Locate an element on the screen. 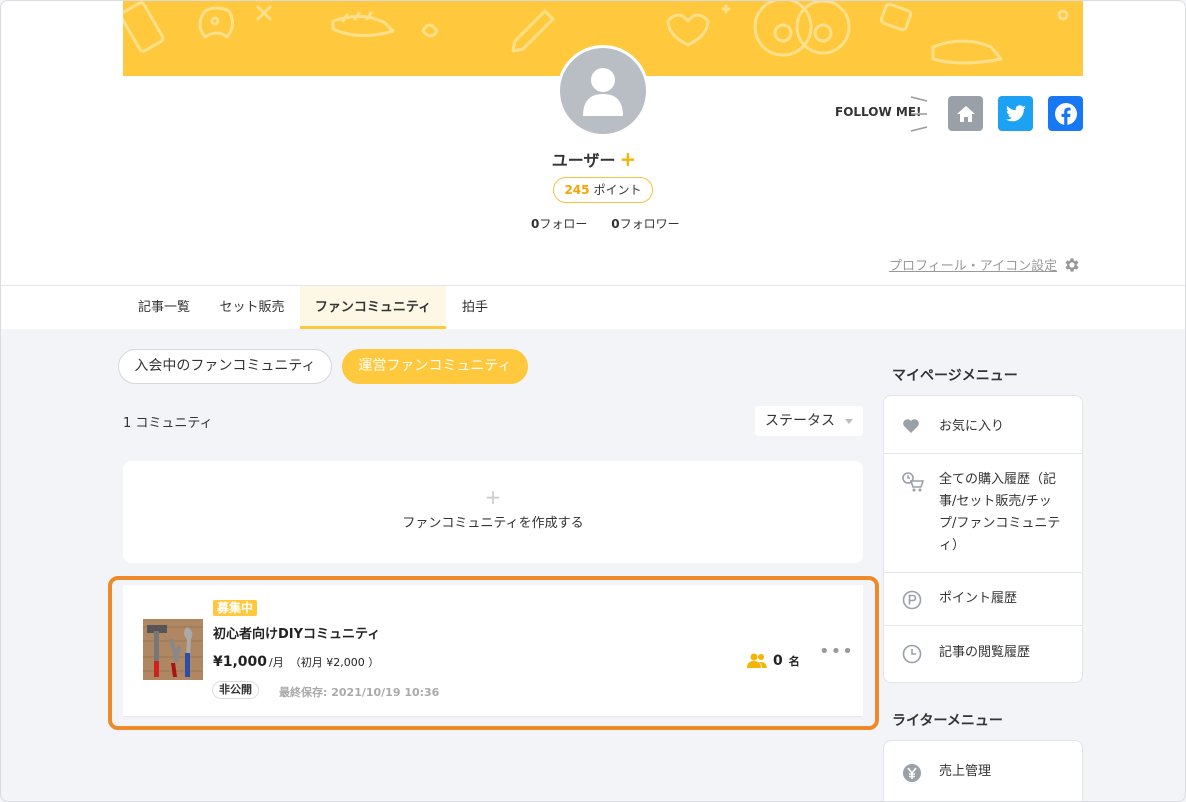 The height and width of the screenshot is (802, 1186). follow-plus-icon: + is located at coordinates (627, 159).